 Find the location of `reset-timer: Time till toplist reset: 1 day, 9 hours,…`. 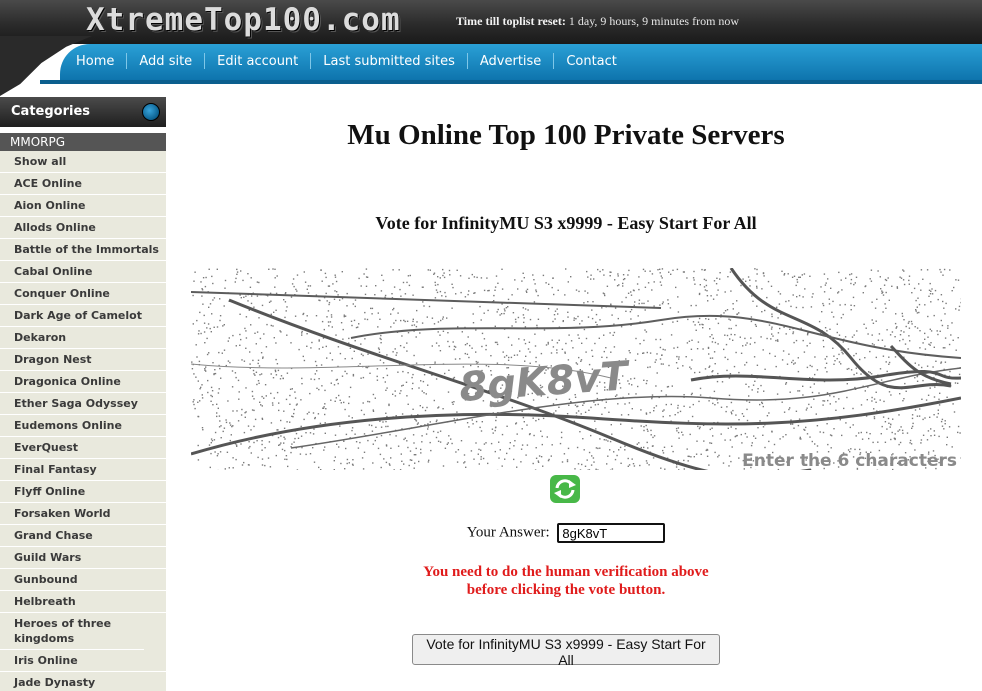

reset-timer: Time till toplist reset: 1 day, 9 hours,… is located at coordinates (597, 21).